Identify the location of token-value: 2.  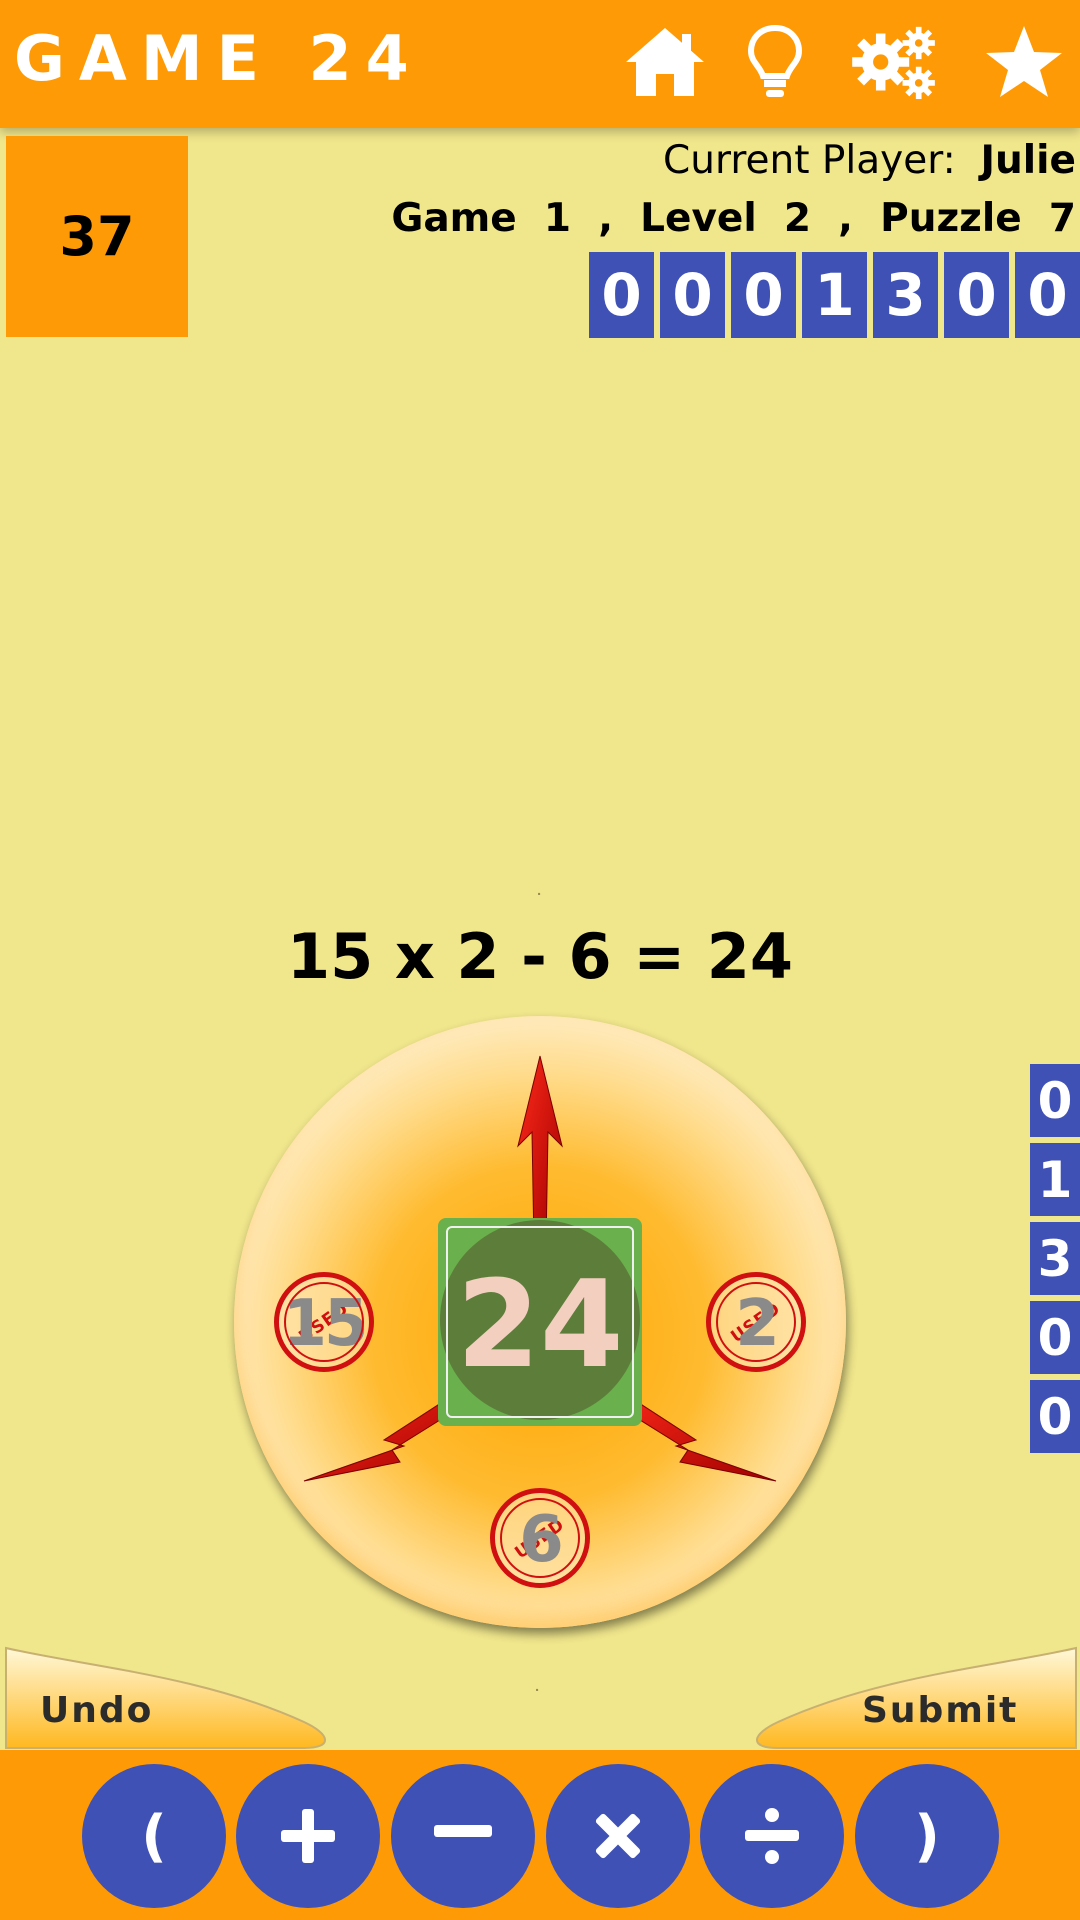
(757, 1324).